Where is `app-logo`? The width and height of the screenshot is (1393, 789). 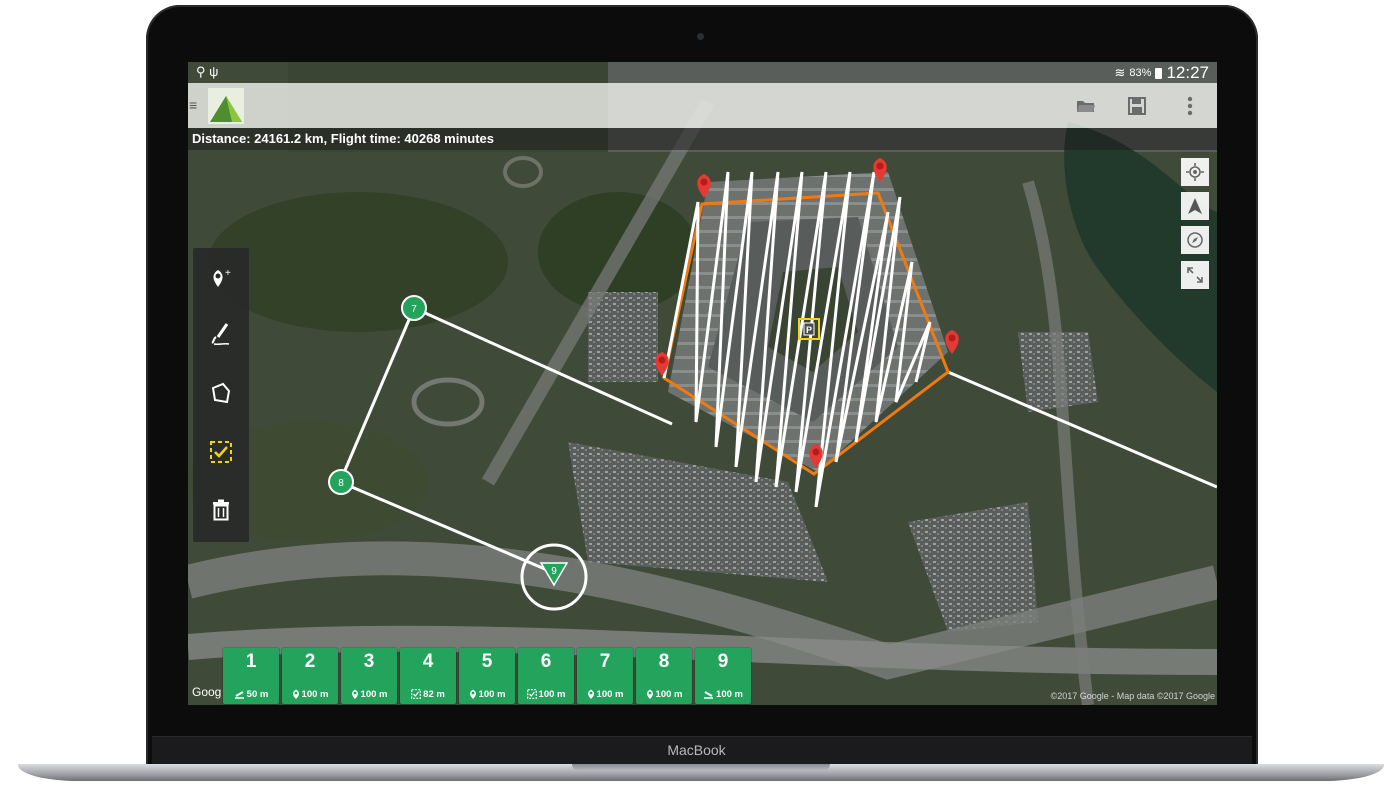 app-logo is located at coordinates (226, 106).